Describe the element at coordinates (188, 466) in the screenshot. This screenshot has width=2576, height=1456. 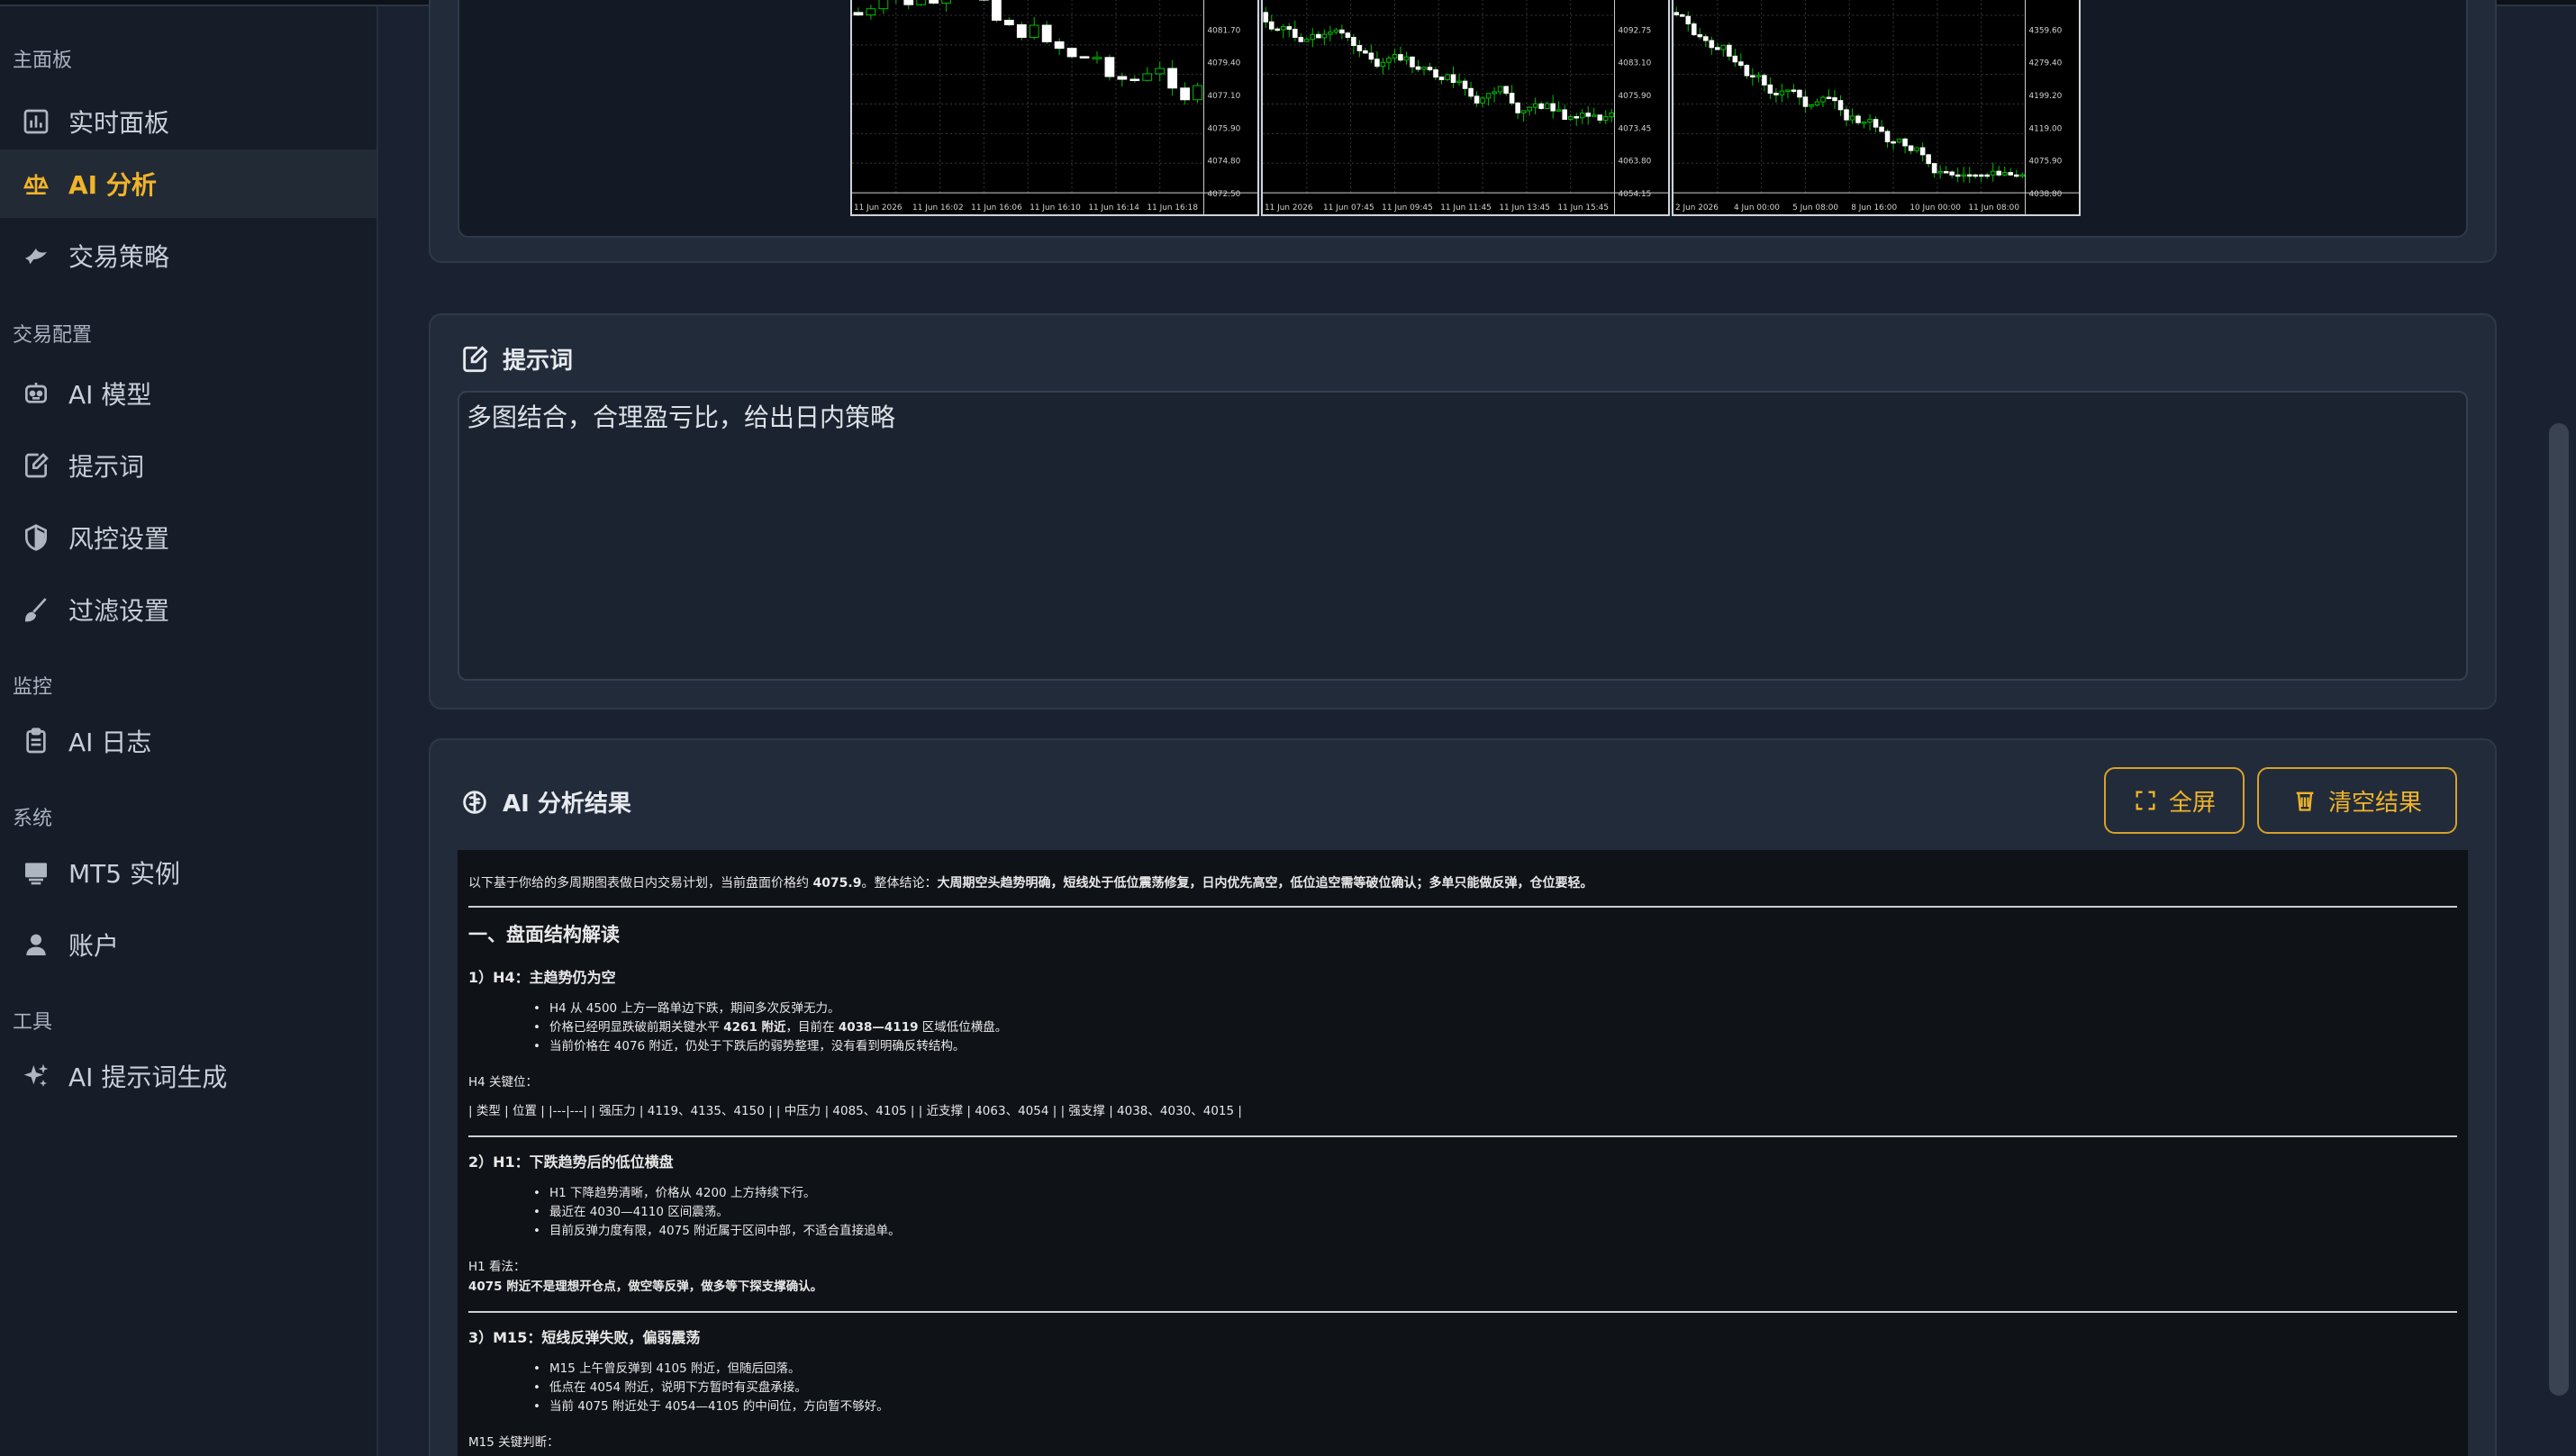
I see `sidebar-item-prompt: 提示词` at that location.